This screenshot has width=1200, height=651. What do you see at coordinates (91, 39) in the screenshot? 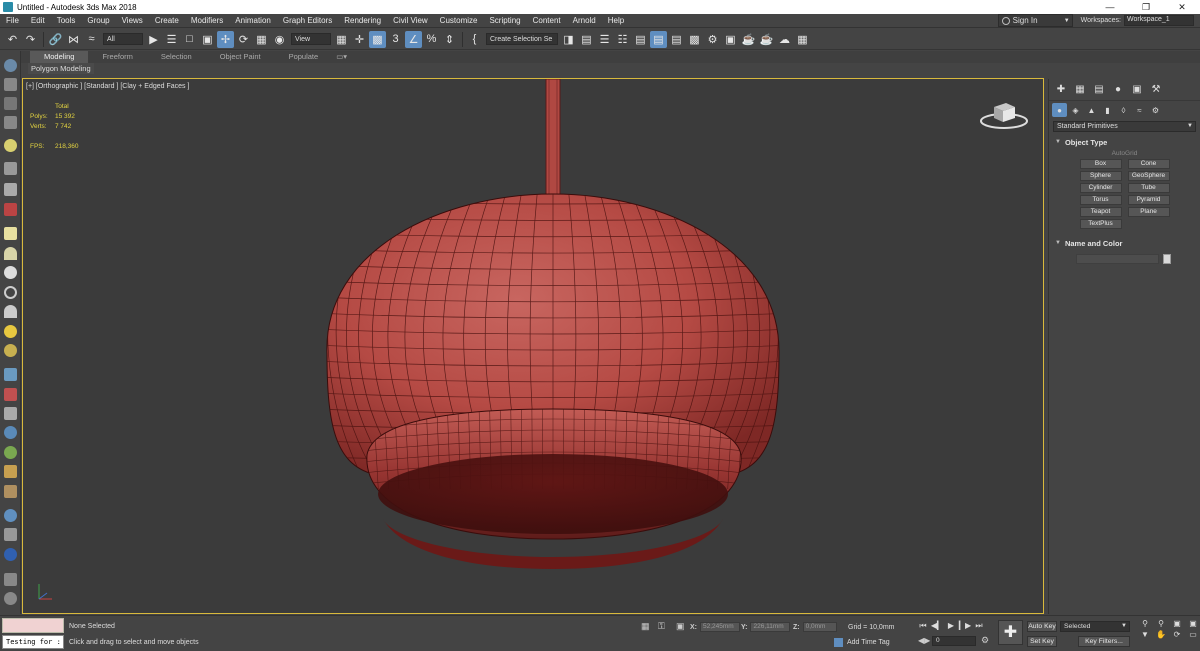
I see `bind-spacewarp-icon: ≈` at bounding box center [91, 39].